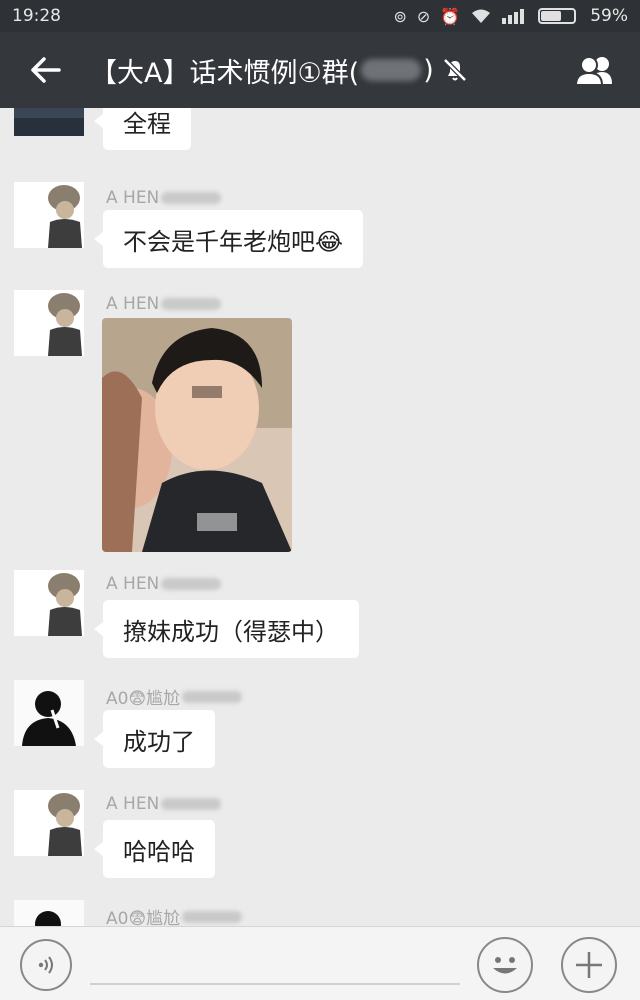 Image resolution: width=640 pixels, height=1000 pixels. I want to click on sync-icon: ⊘, so click(423, 16).